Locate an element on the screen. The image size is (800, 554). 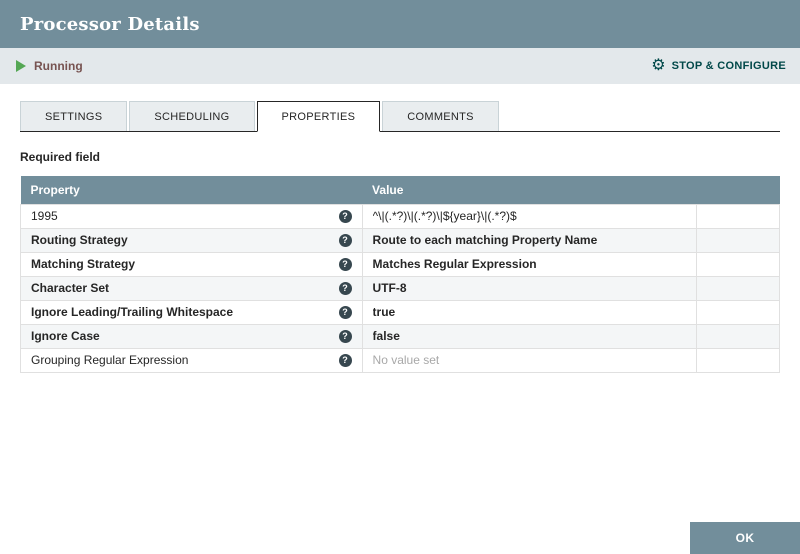
tab-properties: PROPERTIES is located at coordinates (318, 116).